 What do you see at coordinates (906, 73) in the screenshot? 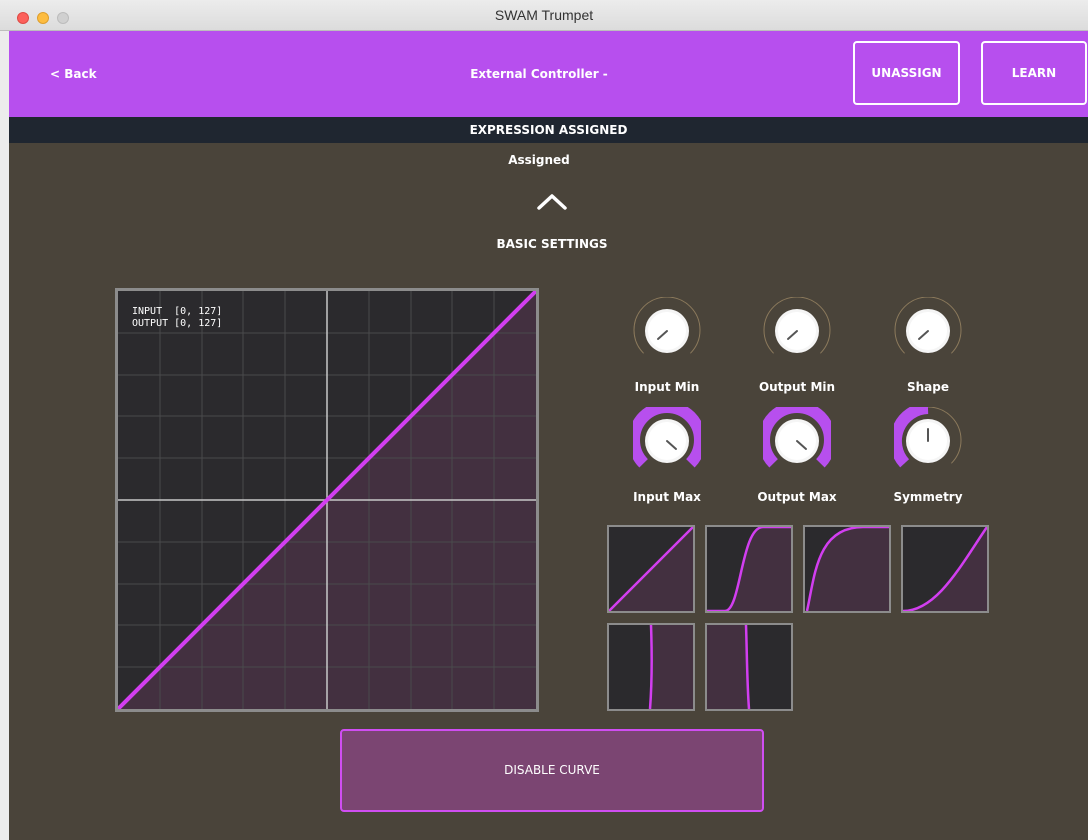
I see `unassign-button: UNASSIGN` at bounding box center [906, 73].